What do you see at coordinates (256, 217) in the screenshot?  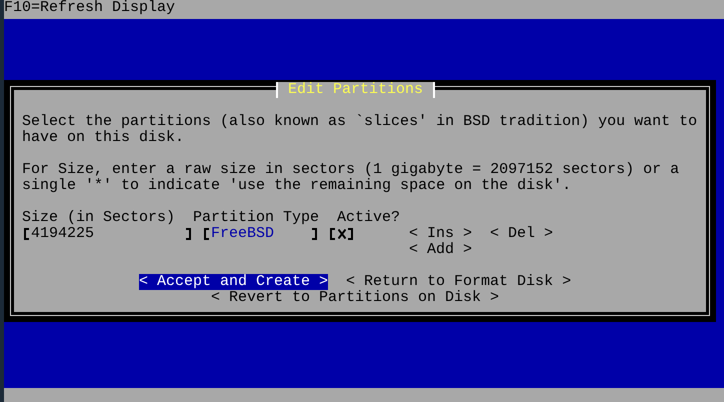 I see `column-header: Partition Type` at bounding box center [256, 217].